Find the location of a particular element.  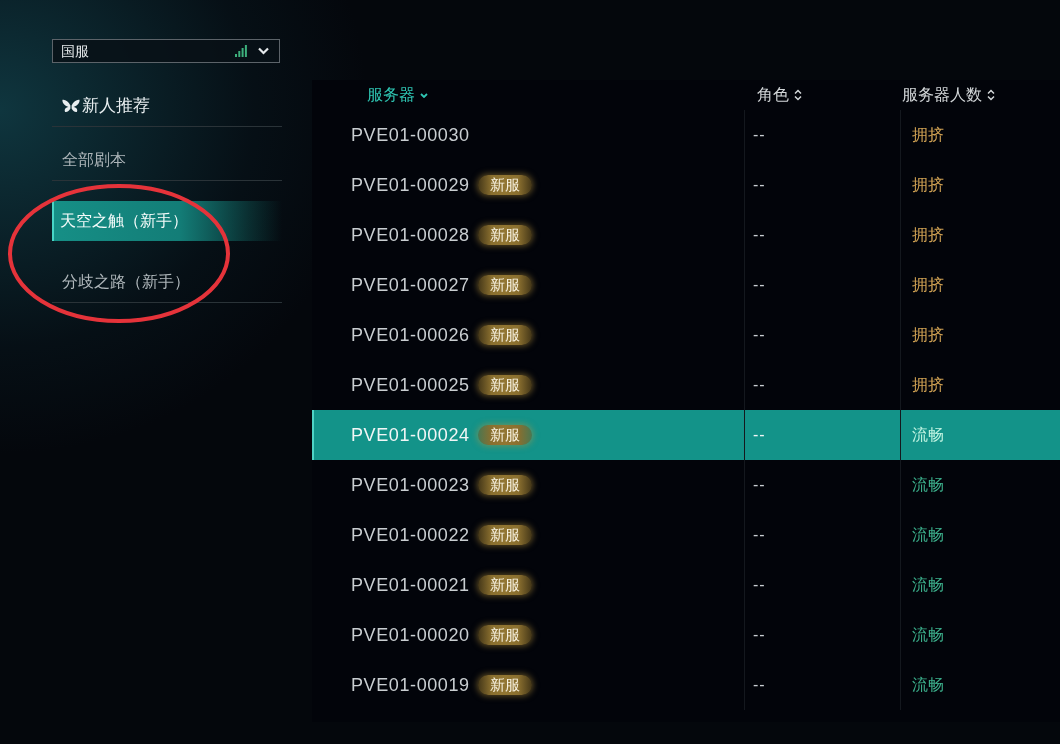

server-name: PVE01-00020 is located at coordinates (410, 635).